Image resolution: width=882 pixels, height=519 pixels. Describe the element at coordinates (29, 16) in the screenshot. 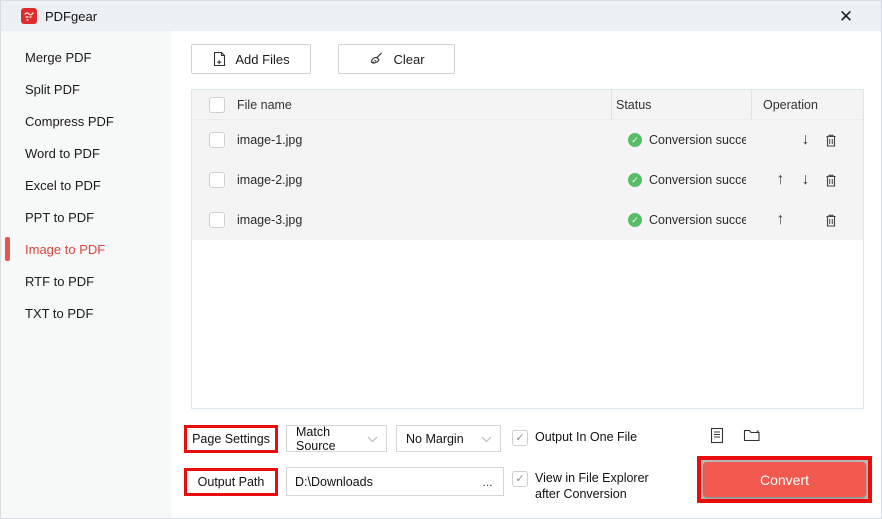

I see `pdfgear-logo-icon` at that location.